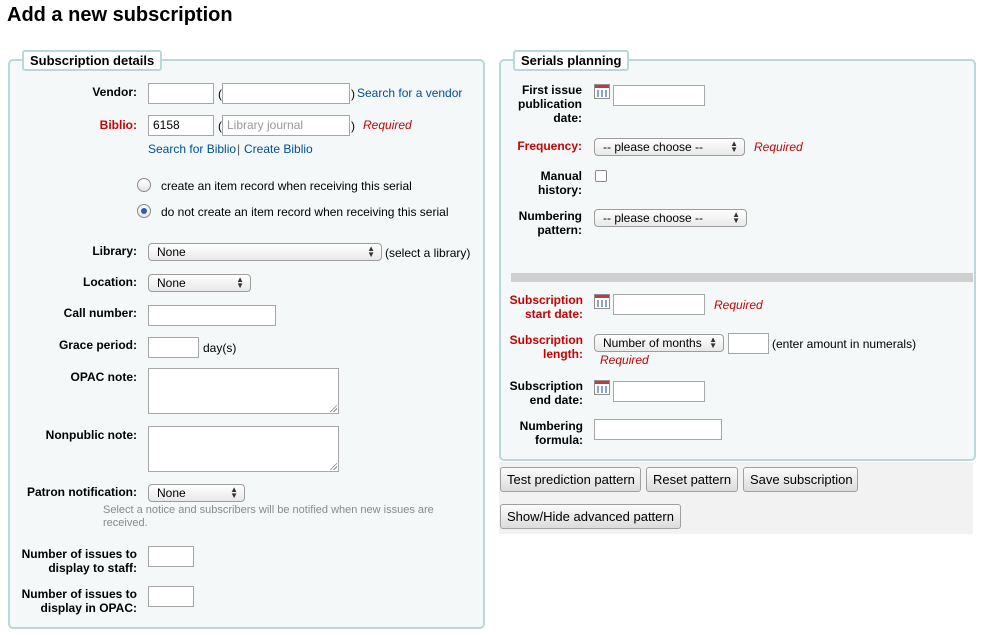  What do you see at coordinates (144, 211) in the screenshot?
I see `no-item-record-radio` at bounding box center [144, 211].